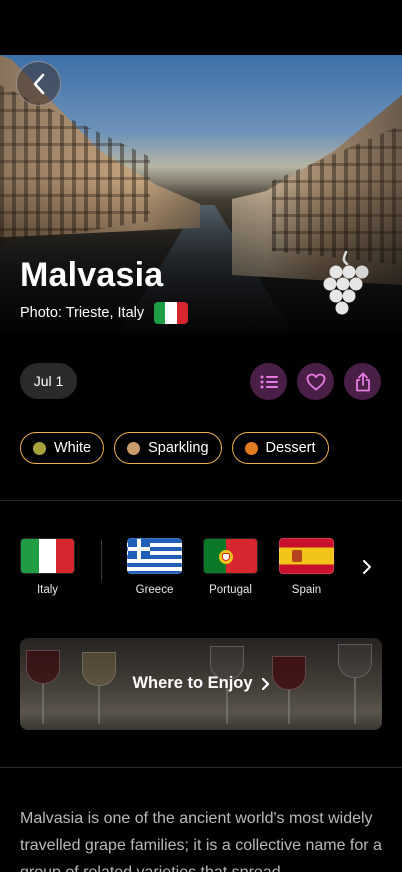 The image size is (402, 872). Describe the element at coordinates (39, 448) in the screenshot. I see `white-dot-icon` at that location.